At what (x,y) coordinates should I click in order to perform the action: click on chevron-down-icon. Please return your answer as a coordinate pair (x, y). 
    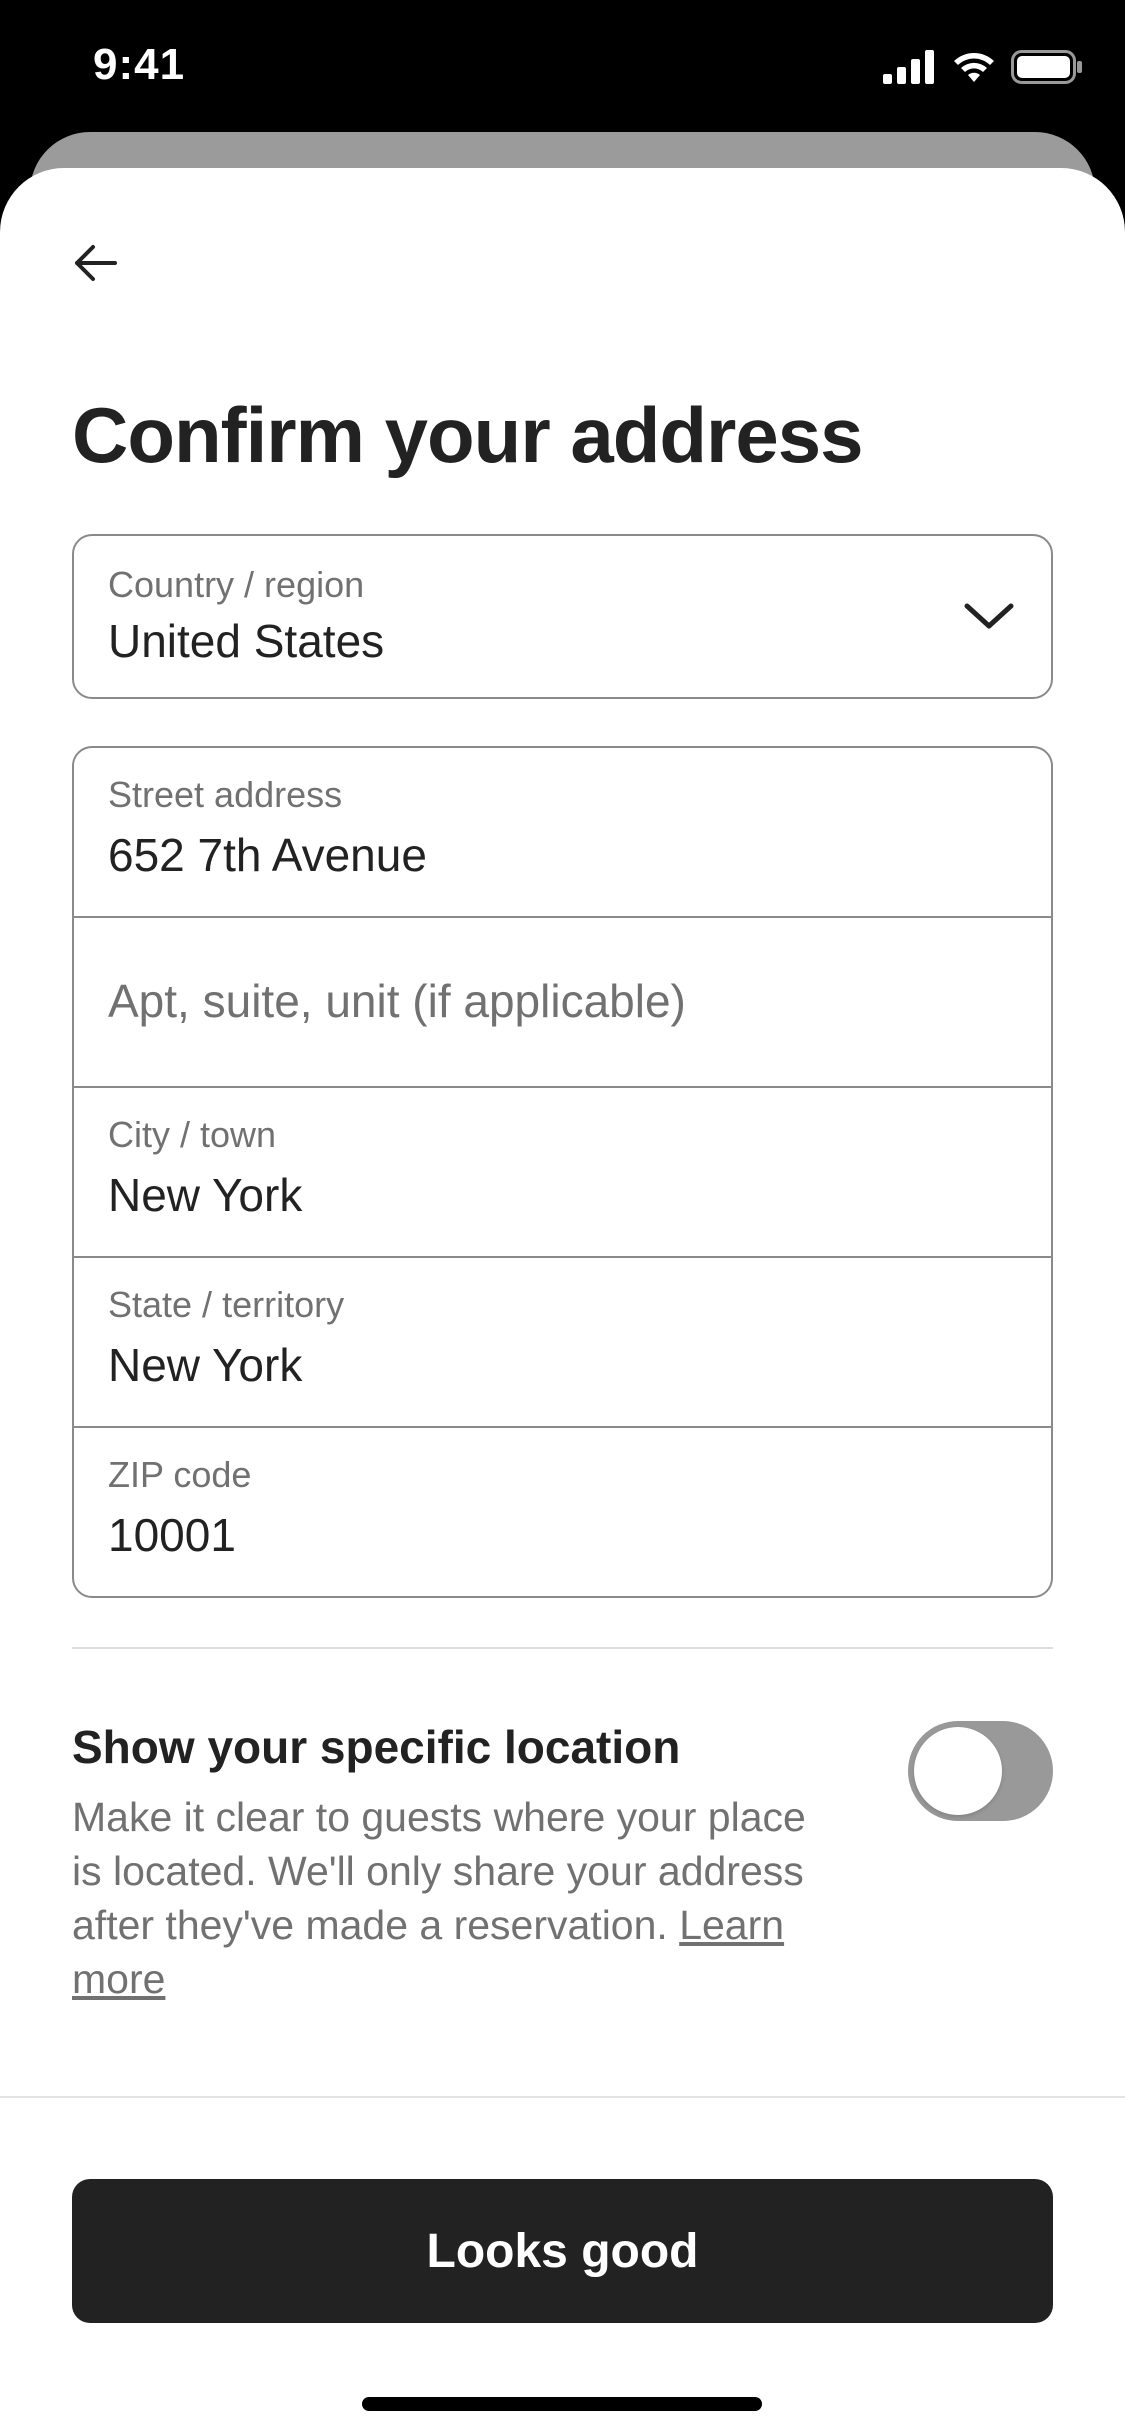
    Looking at the image, I should click on (989, 616).